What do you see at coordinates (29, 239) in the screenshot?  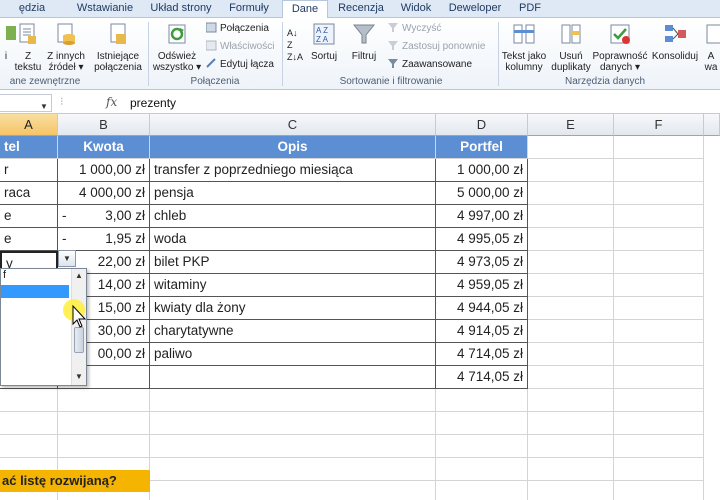 I see `cell-category: e` at bounding box center [29, 239].